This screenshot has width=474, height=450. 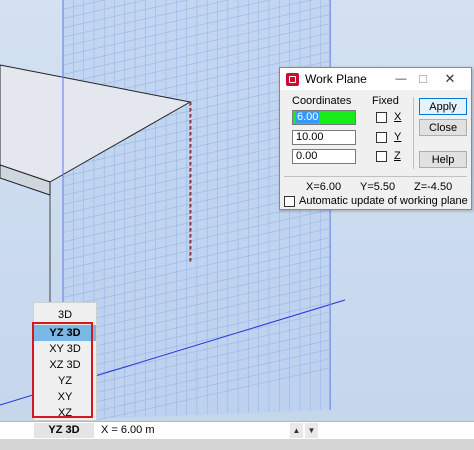 I want to click on fix-z-checkbox, so click(x=381, y=156).